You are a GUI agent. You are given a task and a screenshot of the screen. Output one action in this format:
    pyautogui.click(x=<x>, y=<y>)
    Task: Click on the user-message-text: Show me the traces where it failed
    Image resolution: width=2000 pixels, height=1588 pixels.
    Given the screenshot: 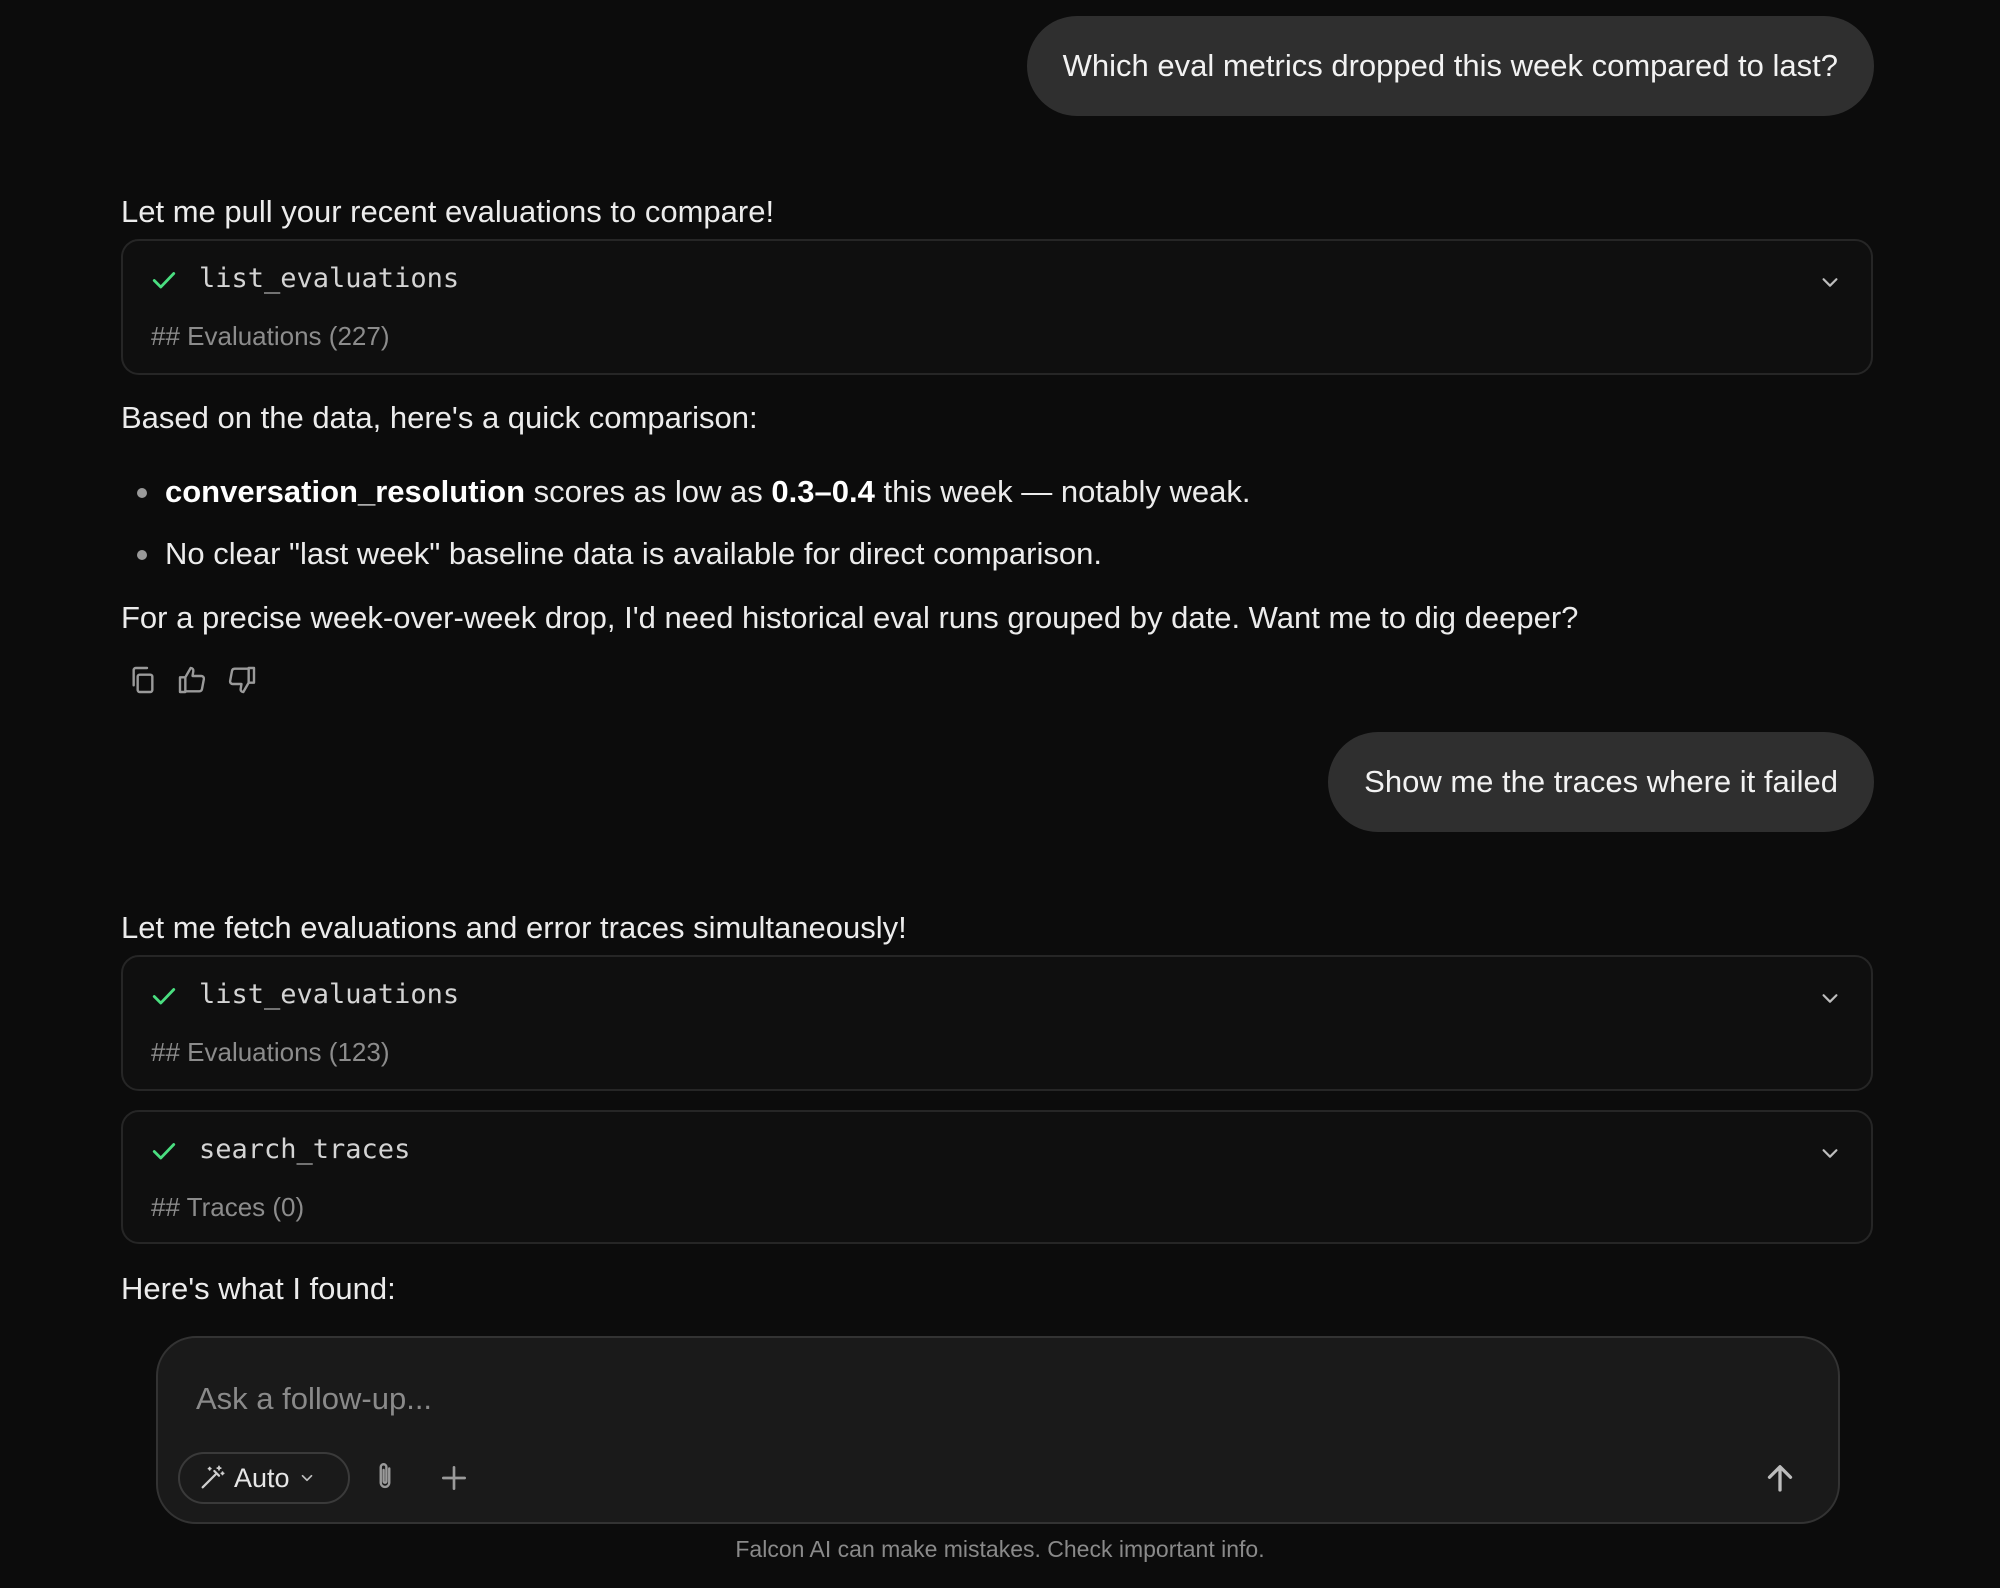 What is the action you would take?
    pyautogui.click(x=1601, y=781)
    